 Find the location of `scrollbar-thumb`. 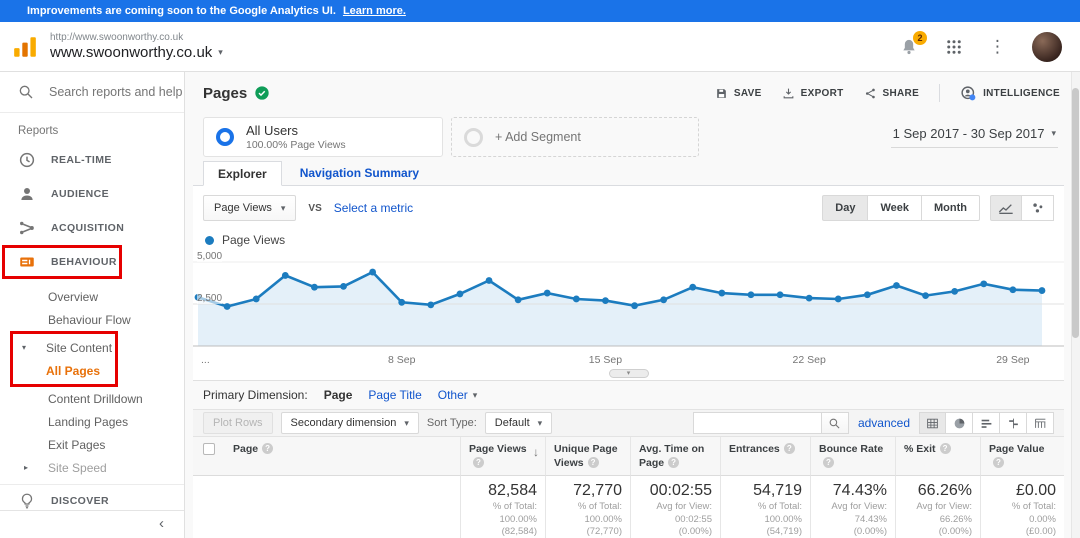

scrollbar-thumb is located at coordinates (1075, 213).